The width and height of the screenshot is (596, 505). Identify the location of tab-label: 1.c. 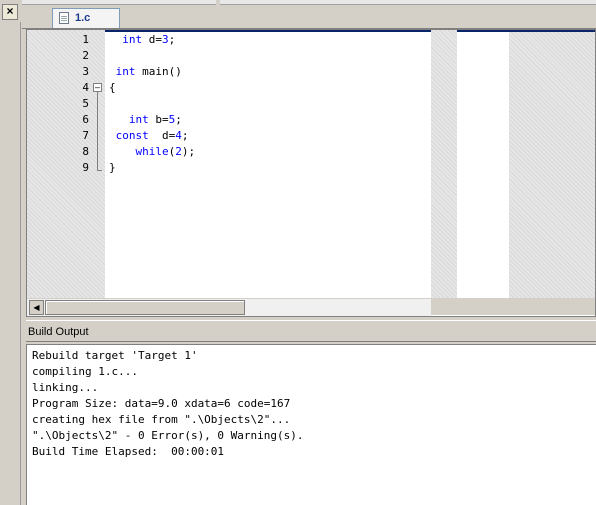
(83, 18).